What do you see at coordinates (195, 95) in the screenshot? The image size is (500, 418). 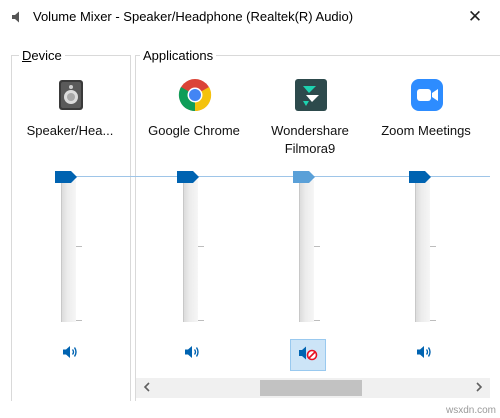 I see `chrome-icon` at bounding box center [195, 95].